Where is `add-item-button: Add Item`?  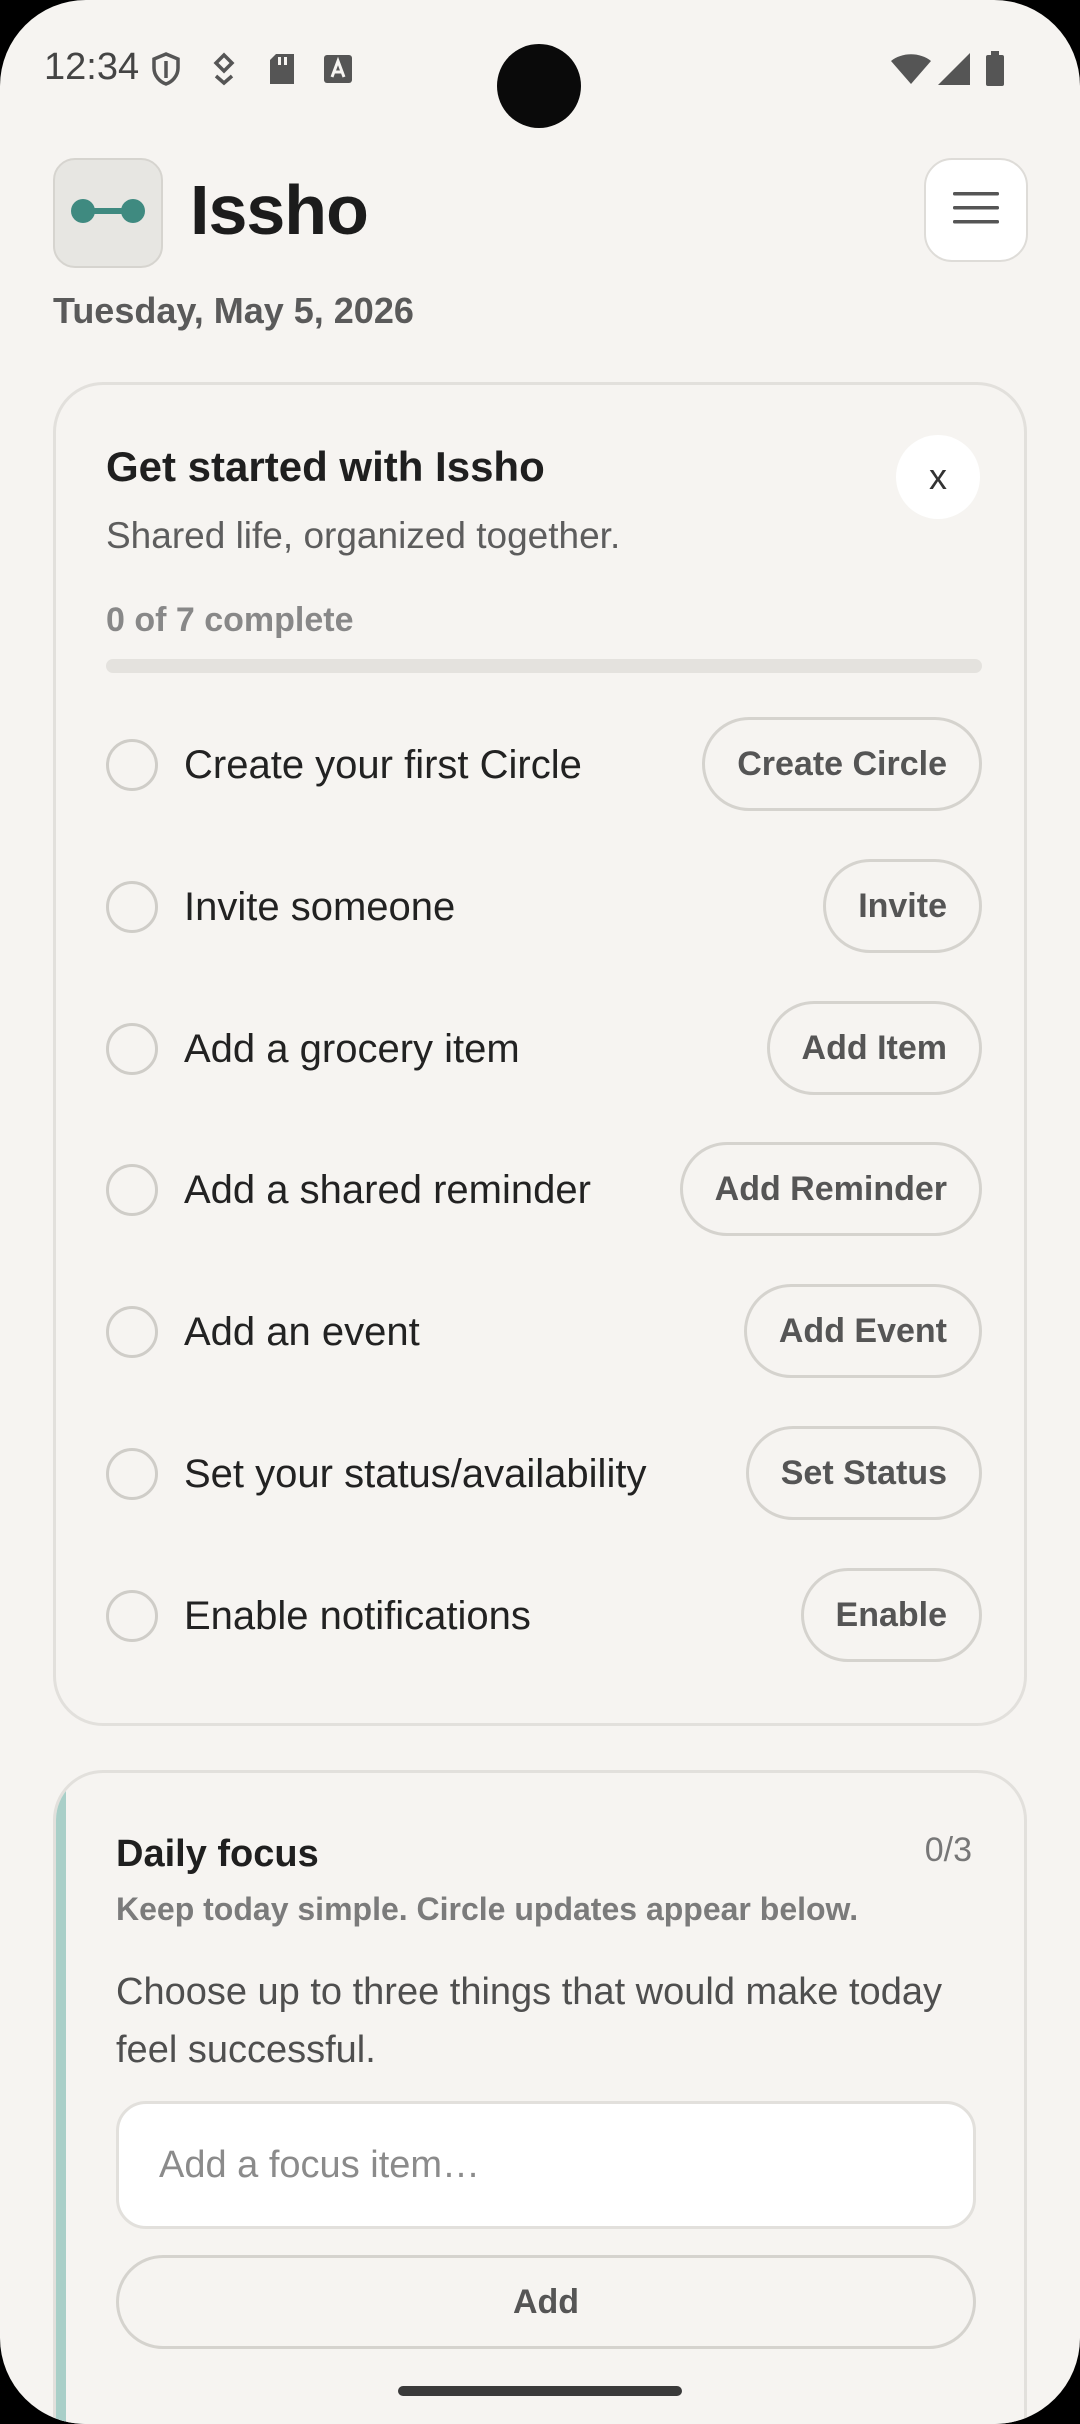 add-item-button: Add Item is located at coordinates (874, 1048).